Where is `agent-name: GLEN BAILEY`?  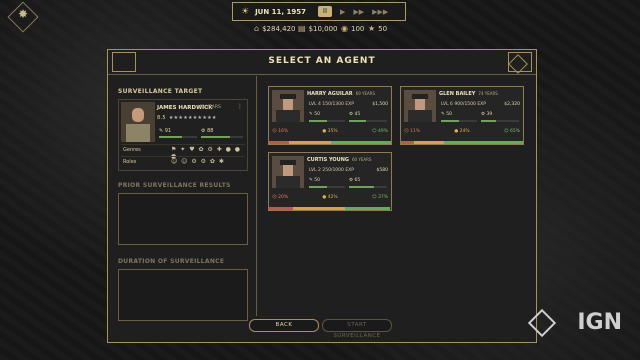
agent-name: GLEN BAILEY is located at coordinates (457, 94).